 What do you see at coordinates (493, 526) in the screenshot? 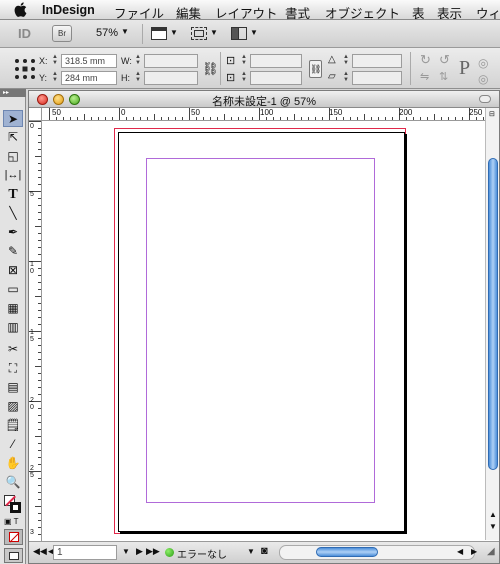
I see `scroll-down-icon: ▼` at bounding box center [493, 526].